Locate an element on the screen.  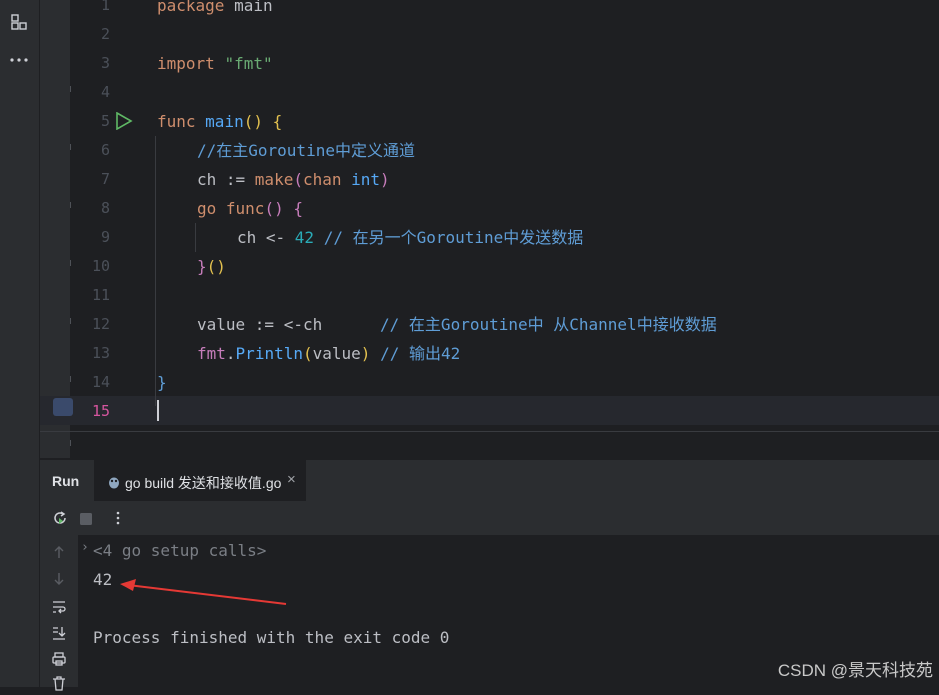
run-tab-go-build: go build 发送和接收值.go × is located at coordinates (200, 481).